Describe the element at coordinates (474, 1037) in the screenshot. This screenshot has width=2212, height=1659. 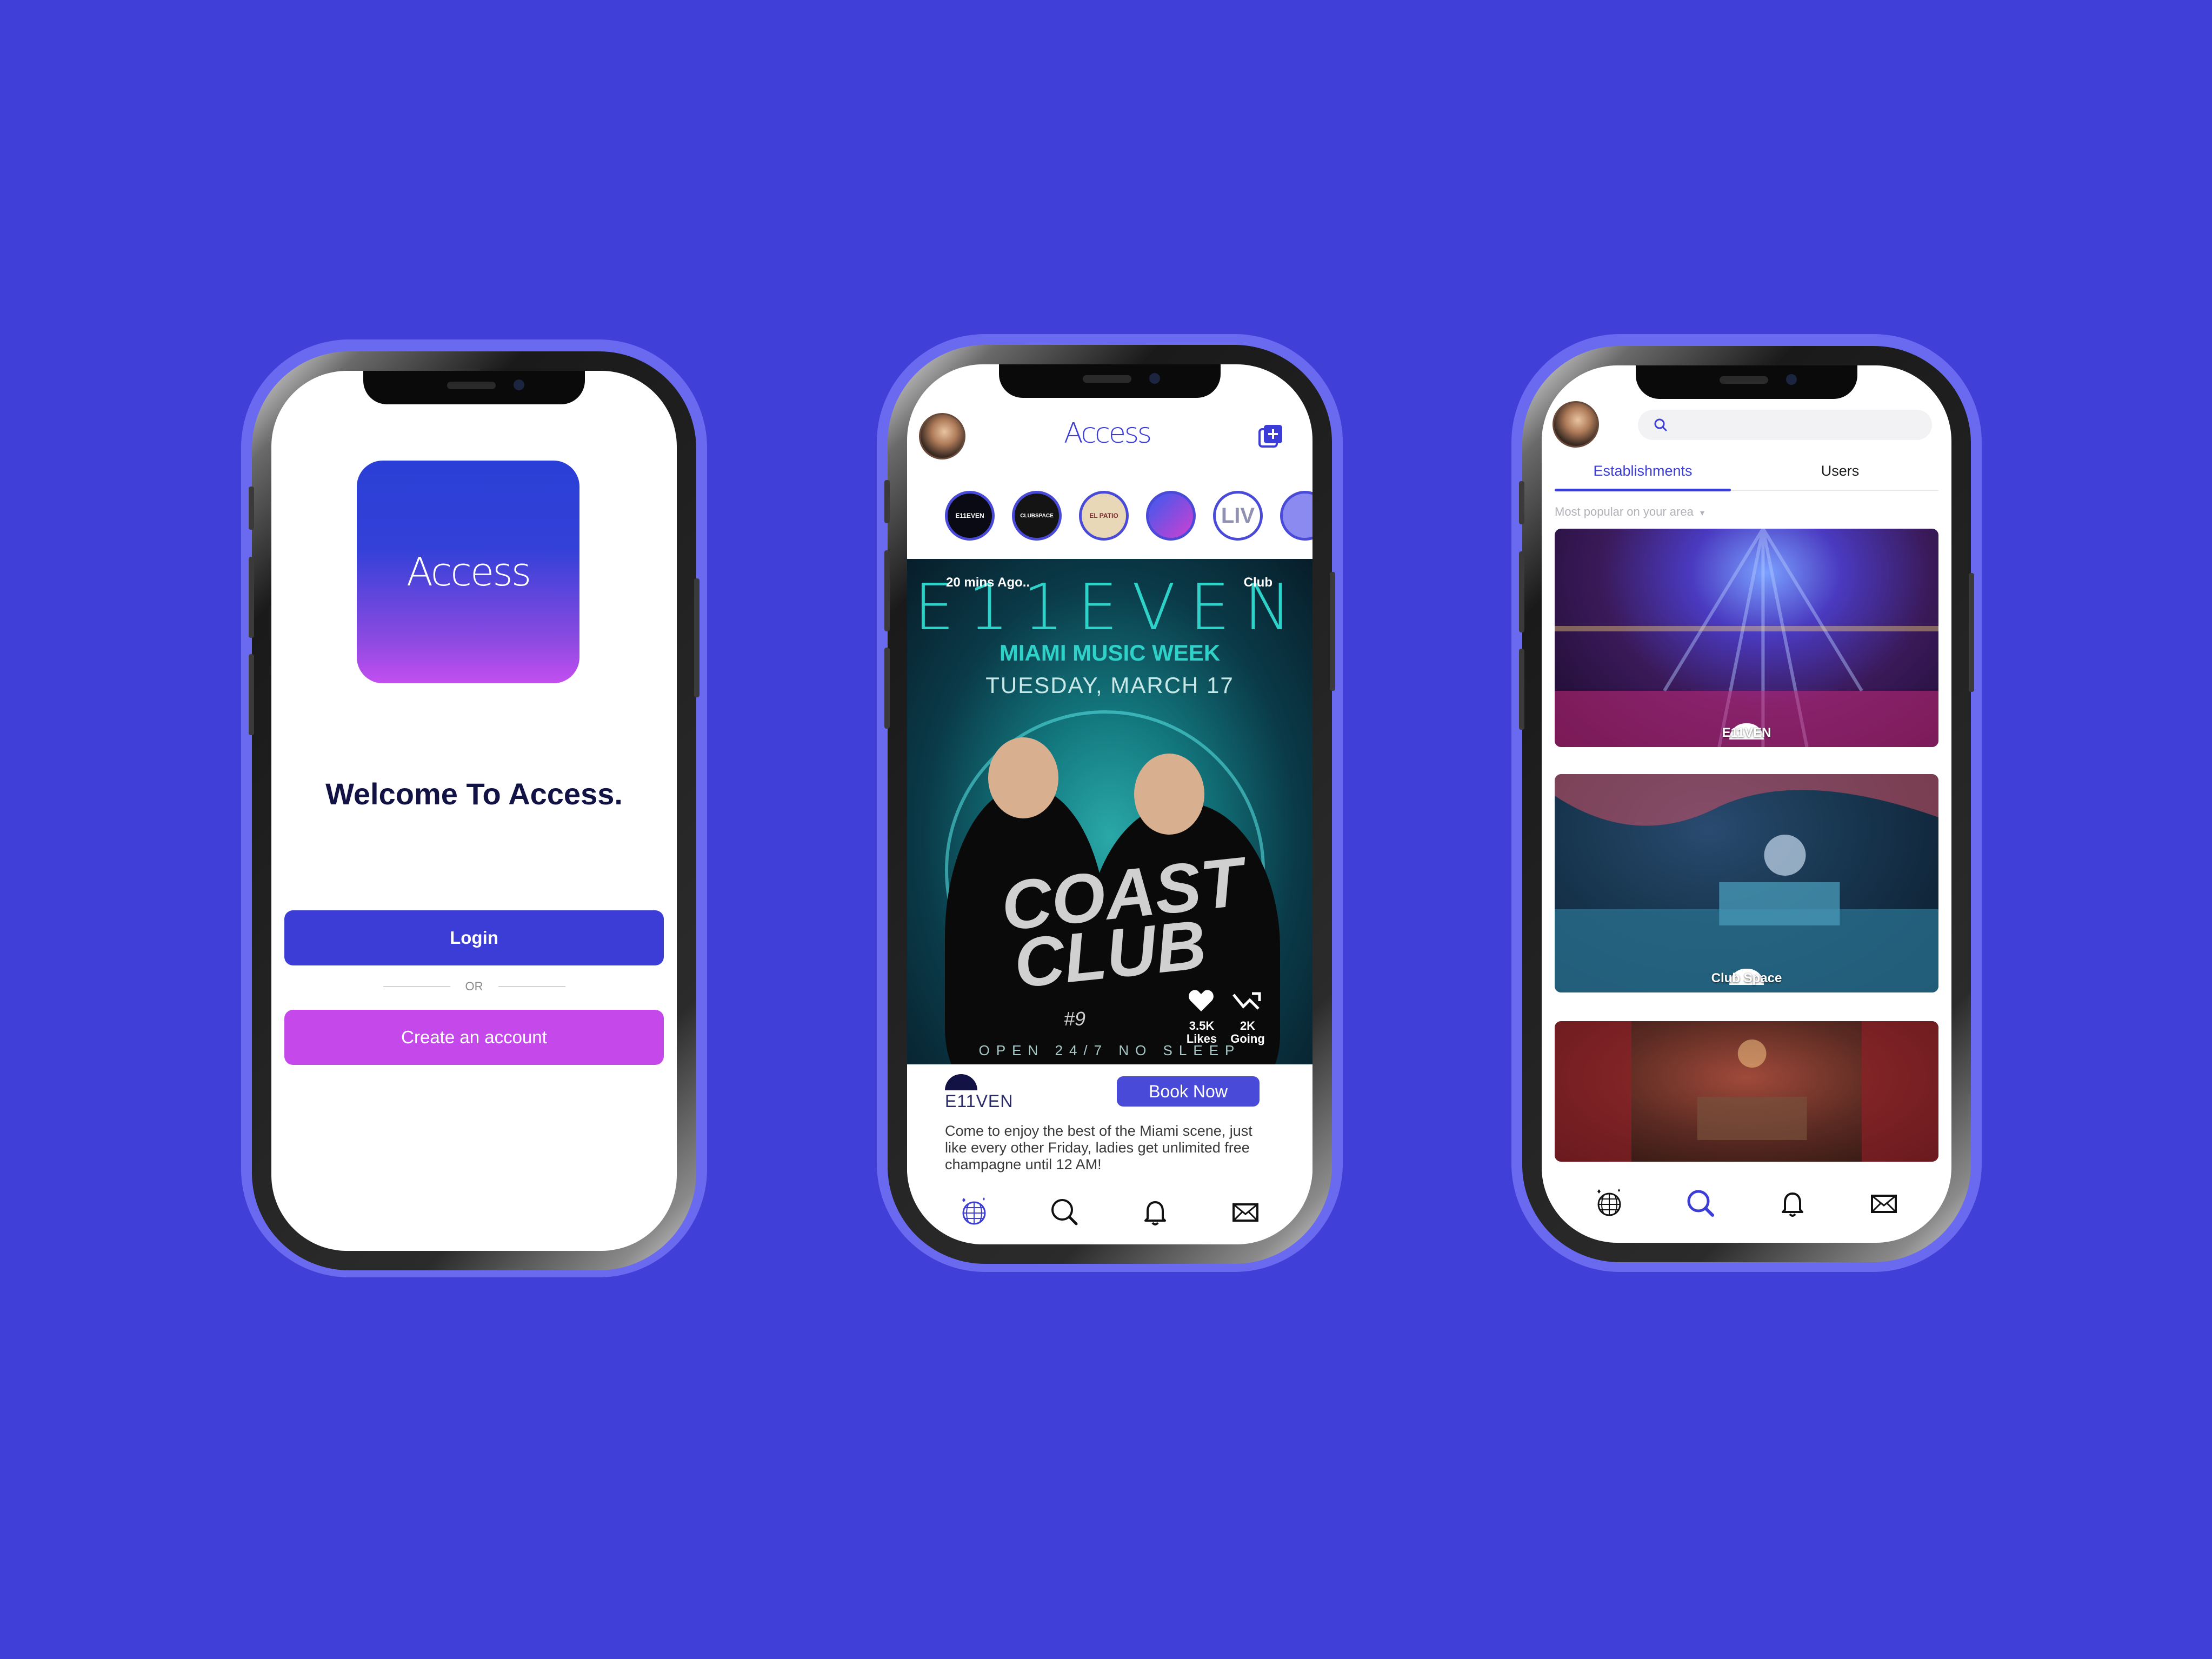
I see `create-account-button: Create an account` at that location.